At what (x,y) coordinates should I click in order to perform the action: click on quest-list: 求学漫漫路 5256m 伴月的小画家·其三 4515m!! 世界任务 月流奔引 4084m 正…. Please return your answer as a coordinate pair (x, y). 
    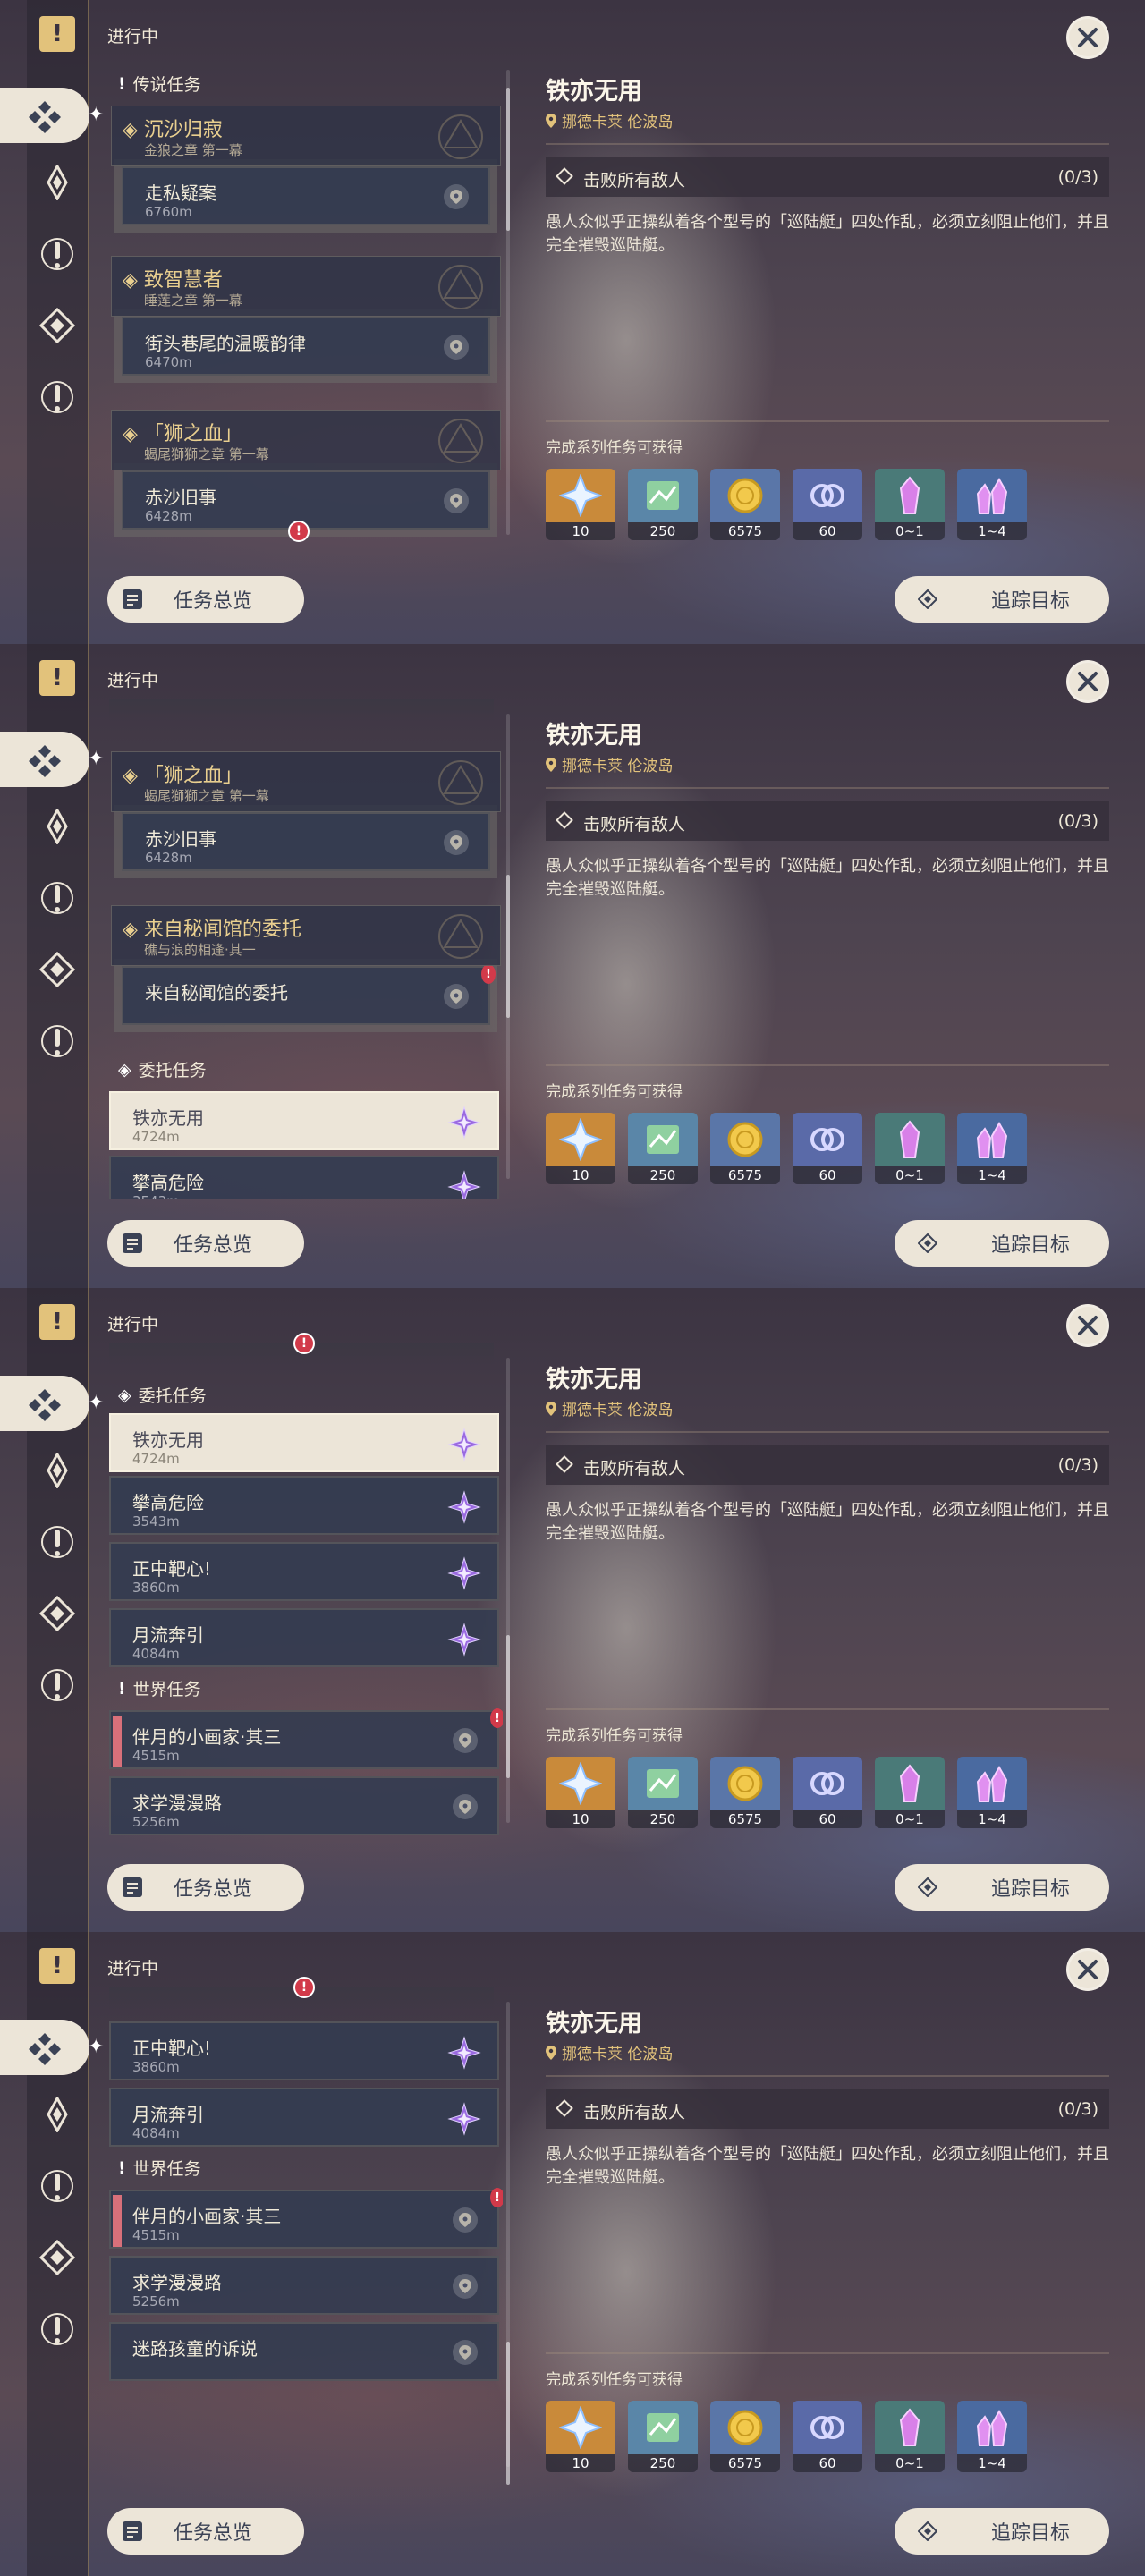
    Looking at the image, I should click on (306, 1592).